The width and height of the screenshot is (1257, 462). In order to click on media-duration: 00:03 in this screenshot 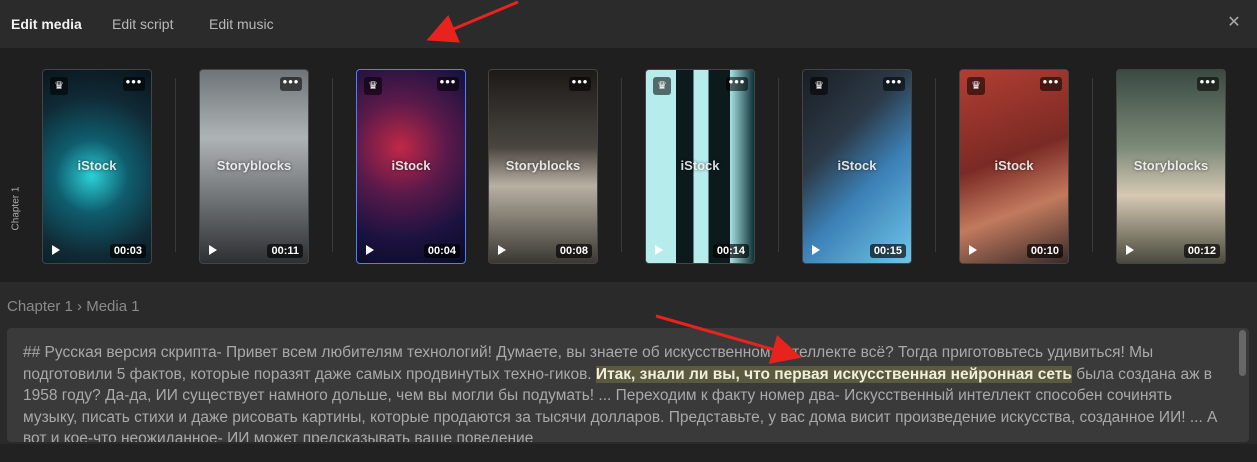, I will do `click(127, 251)`.